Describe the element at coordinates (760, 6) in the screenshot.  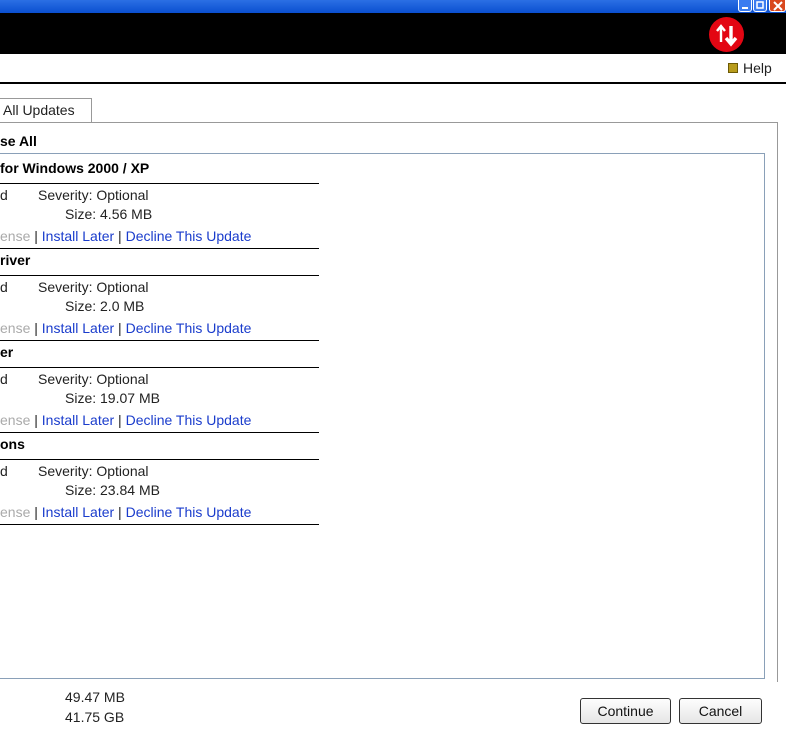
I see `maximize-icon` at that location.